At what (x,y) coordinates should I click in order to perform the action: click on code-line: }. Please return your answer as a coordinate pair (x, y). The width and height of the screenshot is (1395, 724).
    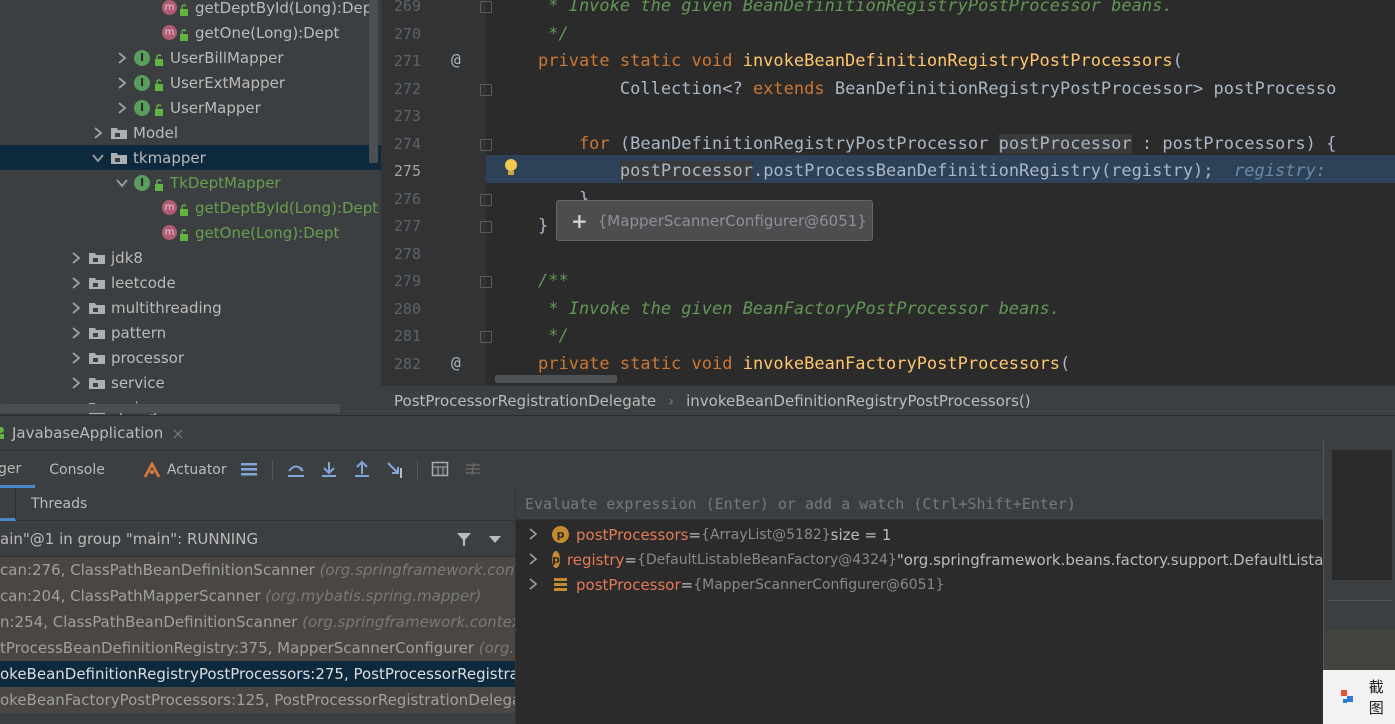
    Looking at the image, I should click on (543, 226).